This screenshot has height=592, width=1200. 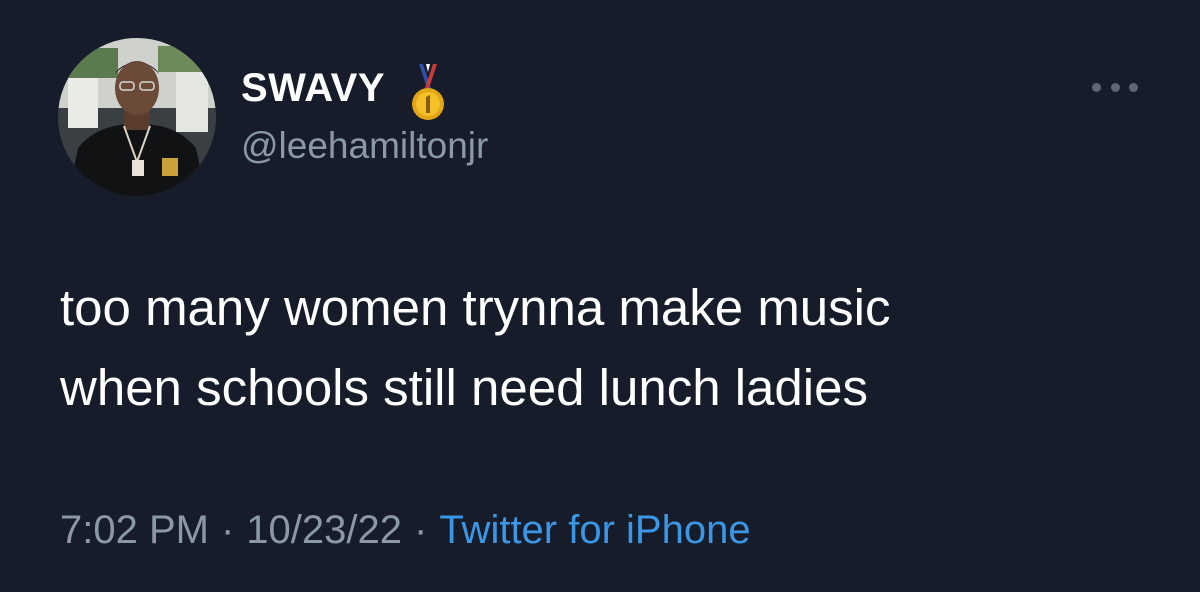 I want to click on author-handle: @leehamiltonjr, so click(x=364, y=146).